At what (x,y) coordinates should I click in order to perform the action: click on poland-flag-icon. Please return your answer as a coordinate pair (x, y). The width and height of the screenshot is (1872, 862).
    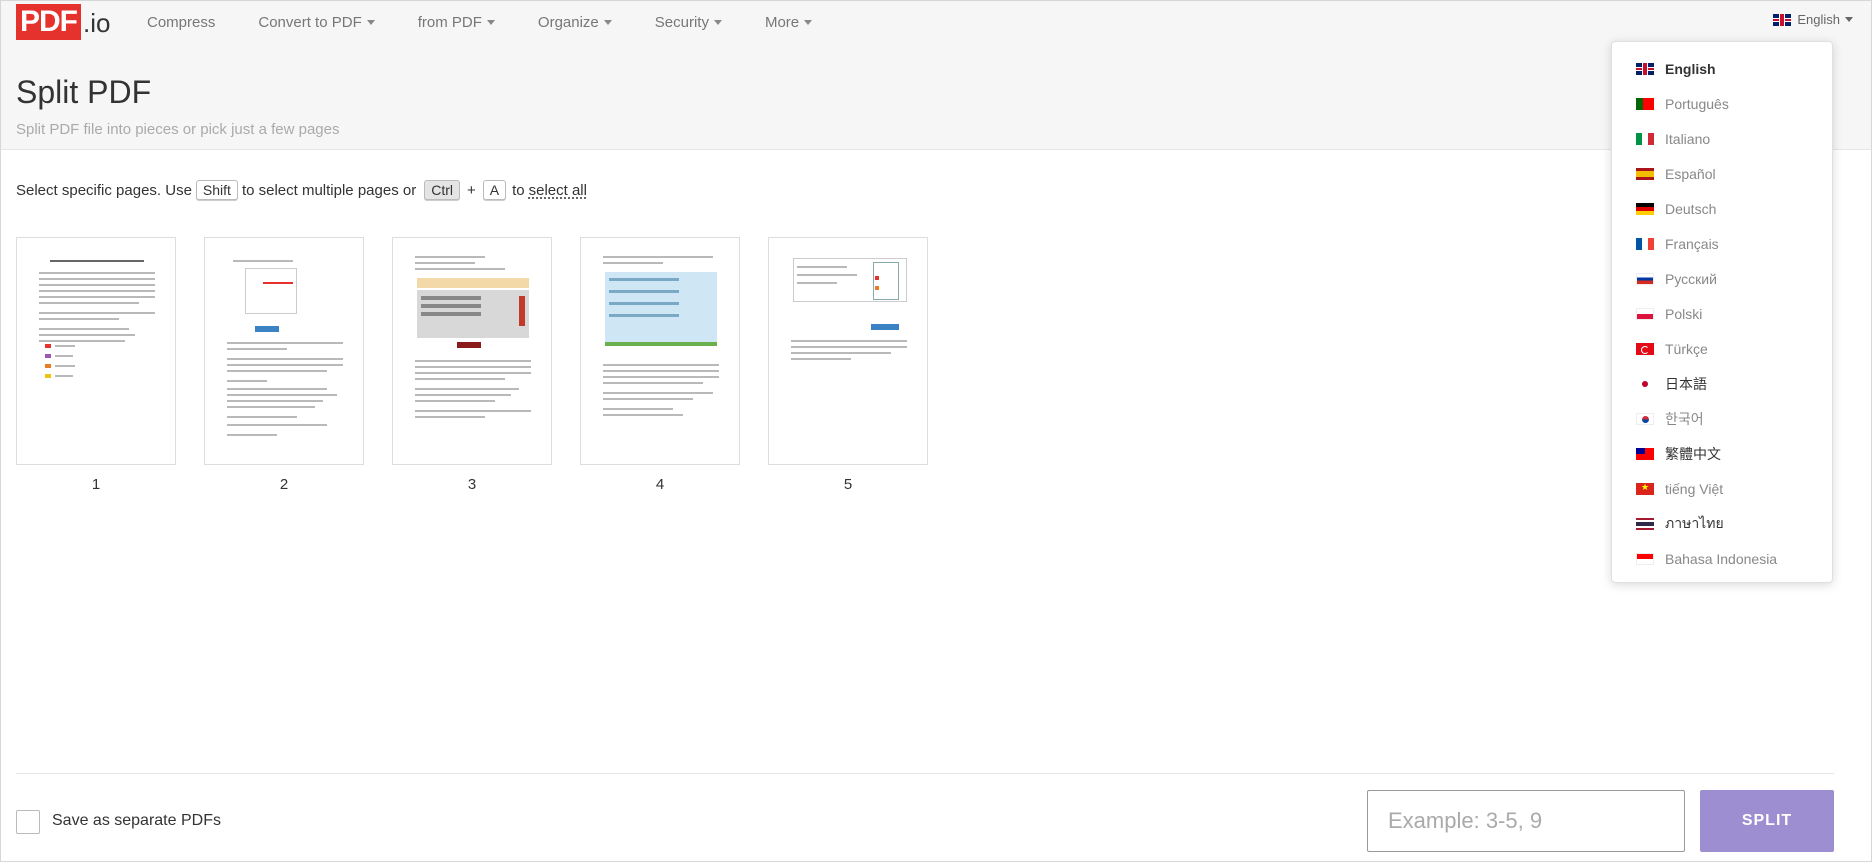
    Looking at the image, I should click on (1645, 314).